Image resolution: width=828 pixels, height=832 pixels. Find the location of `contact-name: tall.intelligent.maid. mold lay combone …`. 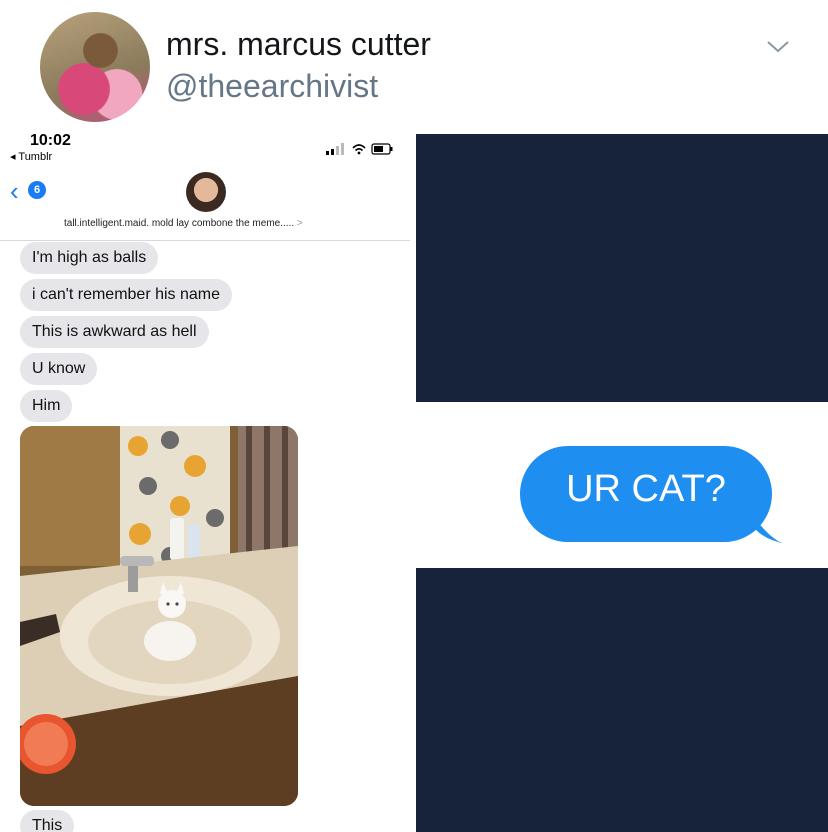

contact-name: tall.intelligent.maid. mold lay combone … is located at coordinates (183, 223).